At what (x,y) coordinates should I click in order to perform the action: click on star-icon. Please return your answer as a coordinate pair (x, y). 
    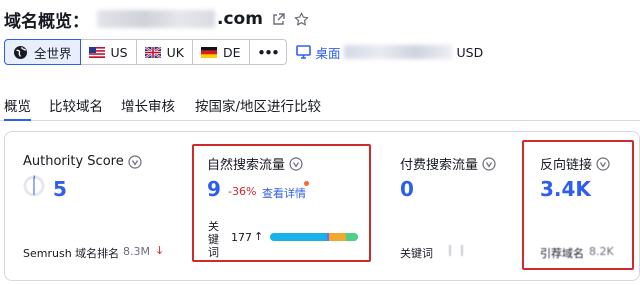
    Looking at the image, I should click on (301, 19).